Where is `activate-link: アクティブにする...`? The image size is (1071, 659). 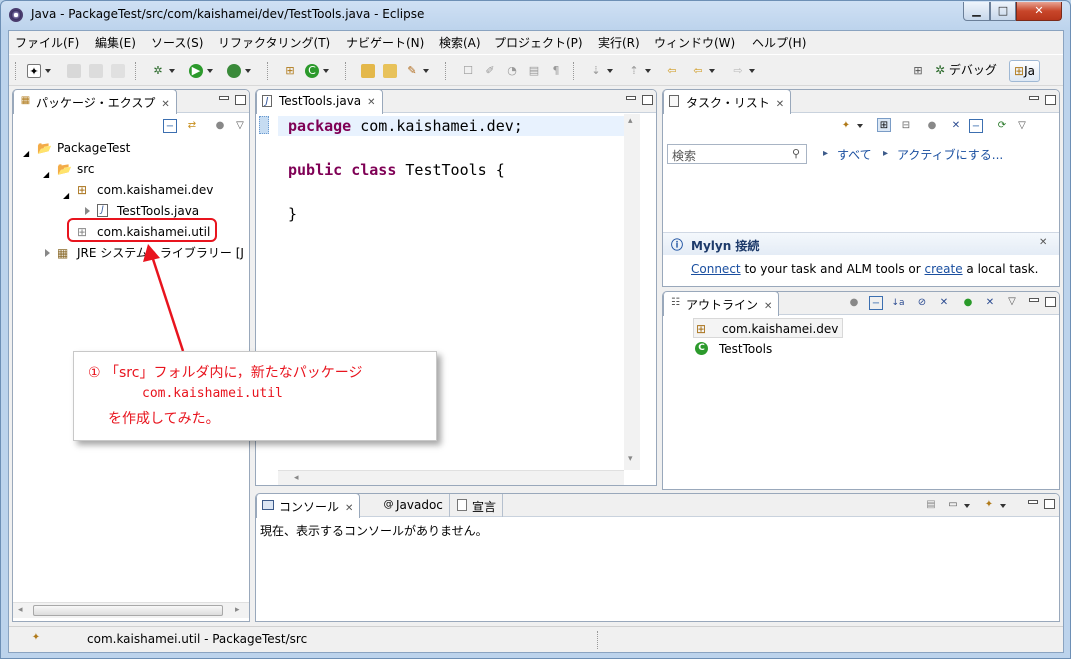
activate-link: アクティブにする... is located at coordinates (950, 154).